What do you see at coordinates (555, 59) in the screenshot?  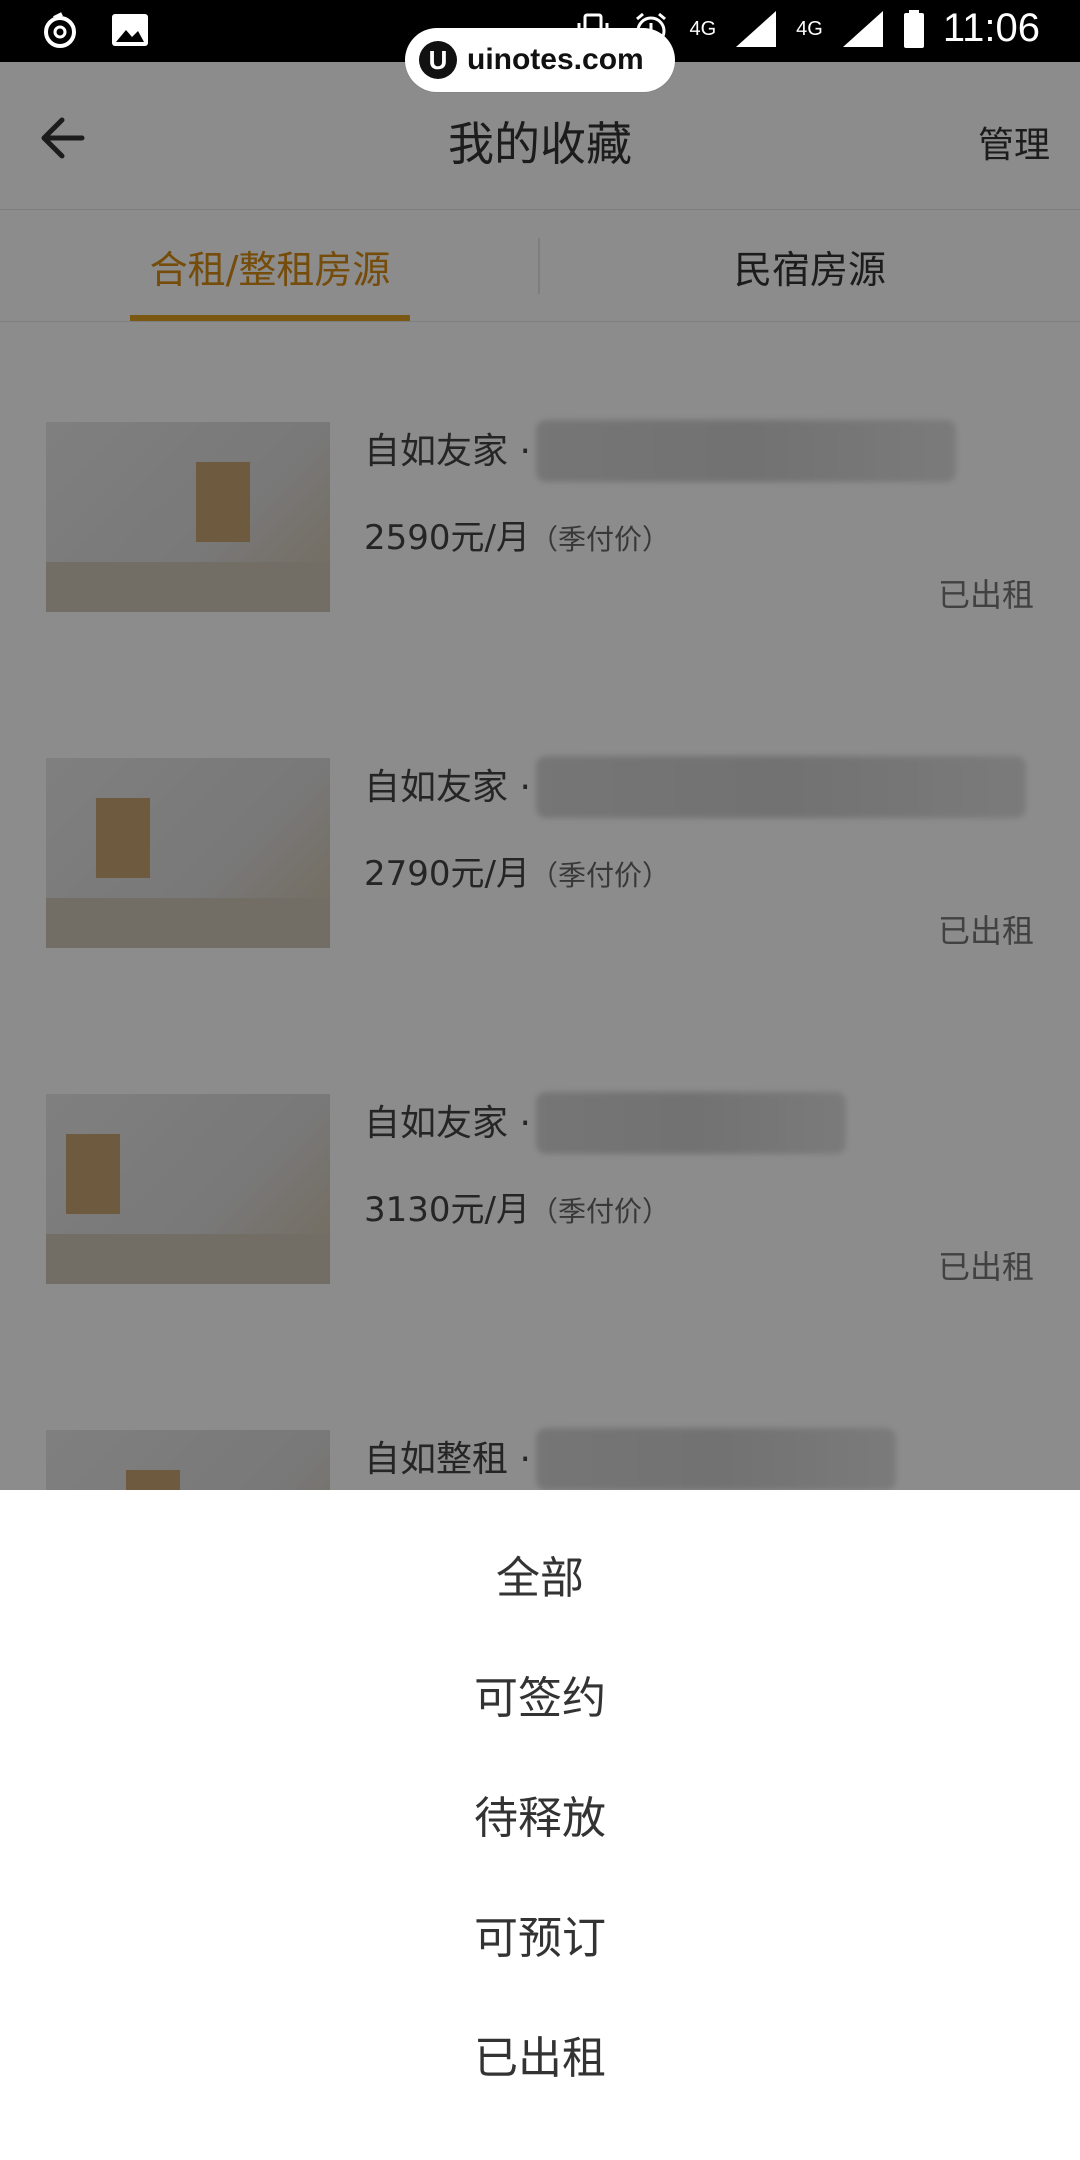 I see `watermark-text: uinotes.com` at bounding box center [555, 59].